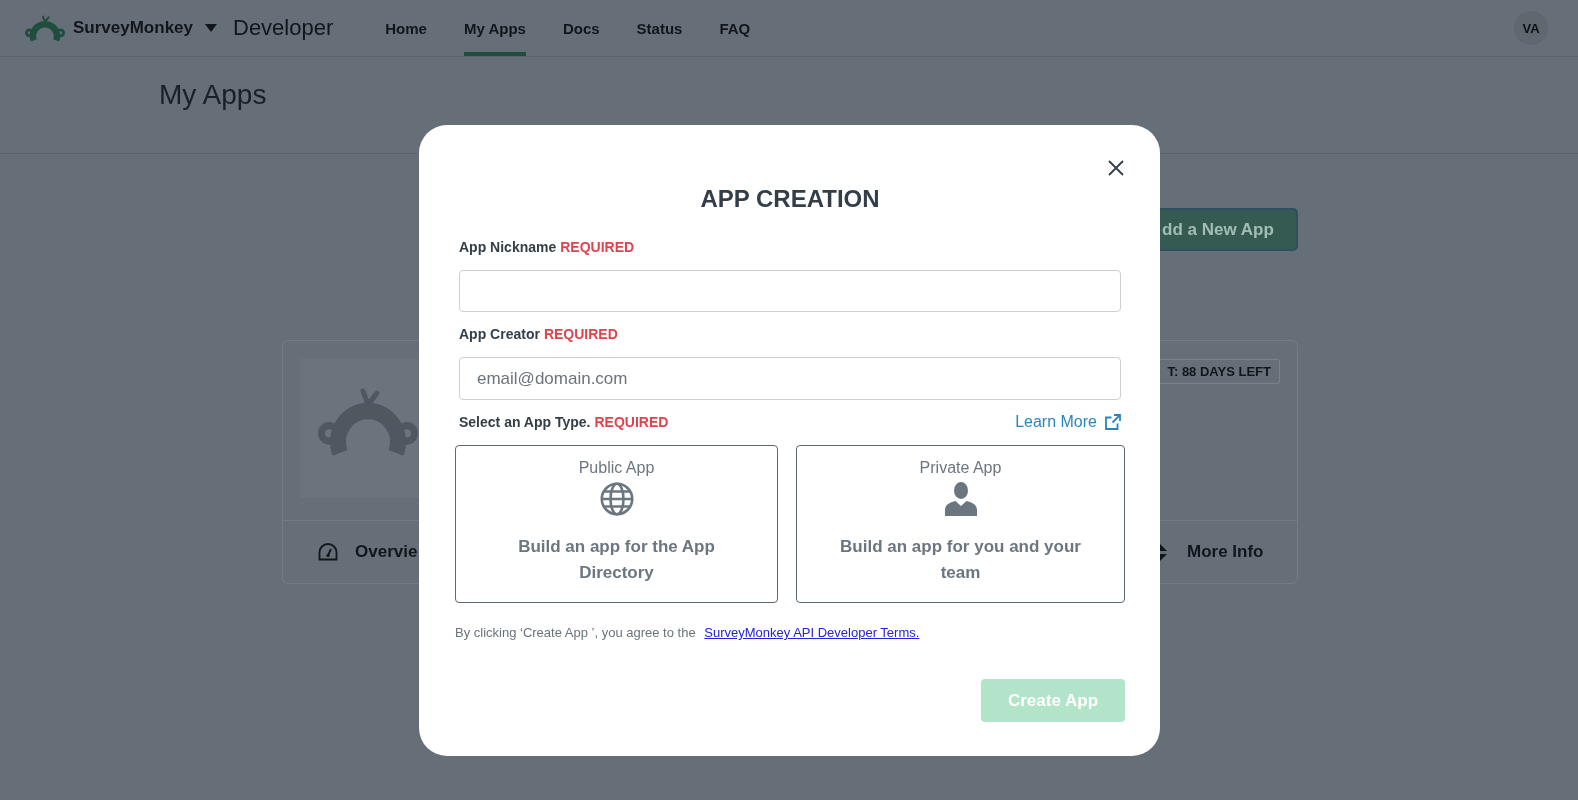  What do you see at coordinates (406, 28) in the screenshot?
I see `nav-tab: Home` at bounding box center [406, 28].